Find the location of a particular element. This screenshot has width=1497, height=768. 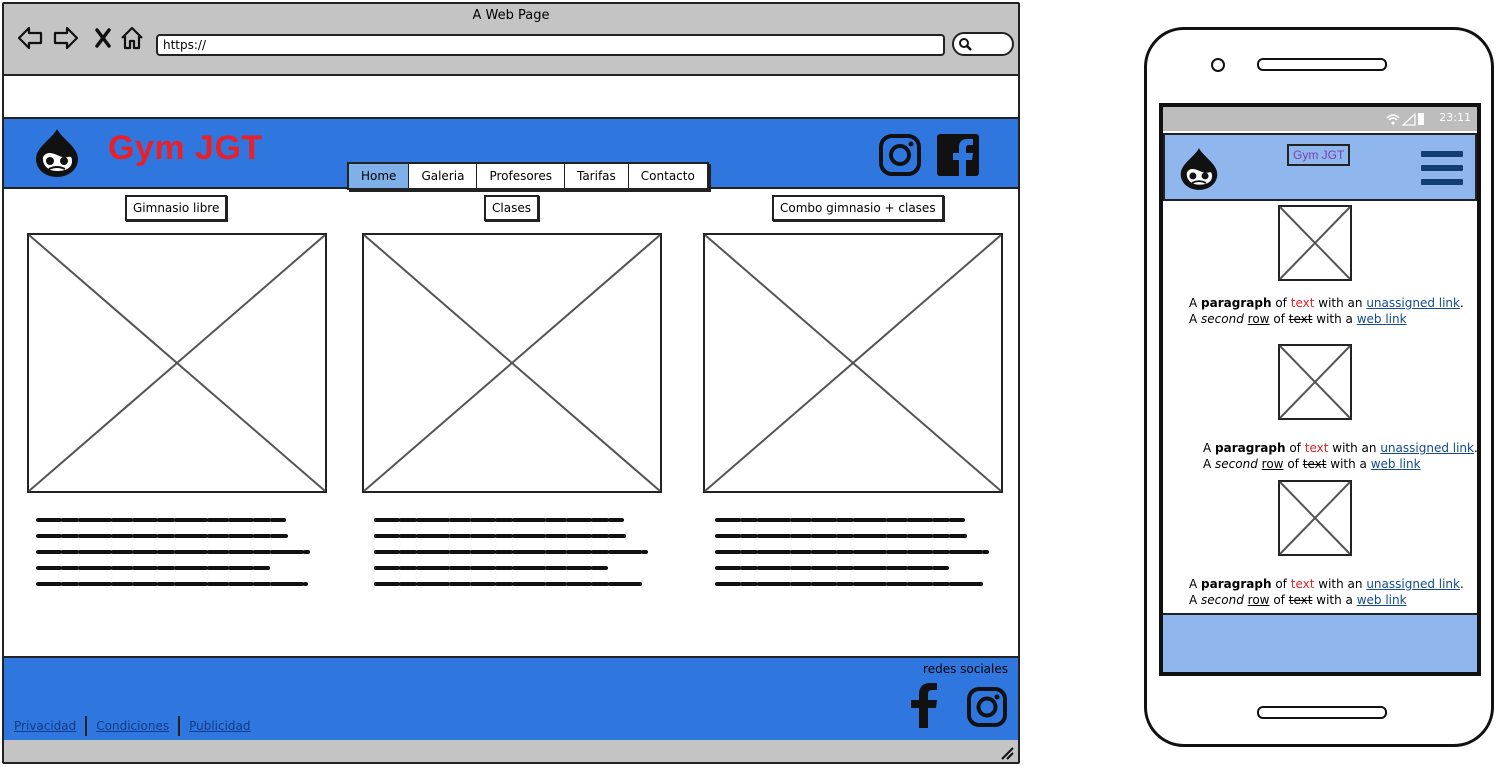

mobile-time: 23:11 is located at coordinates (1455, 117).